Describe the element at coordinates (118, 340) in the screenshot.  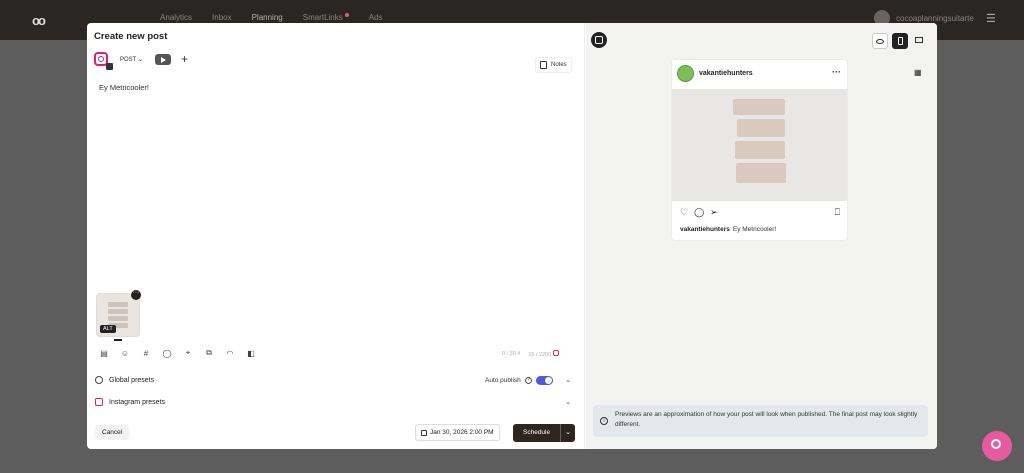
I see `media-selected-indicator` at that location.